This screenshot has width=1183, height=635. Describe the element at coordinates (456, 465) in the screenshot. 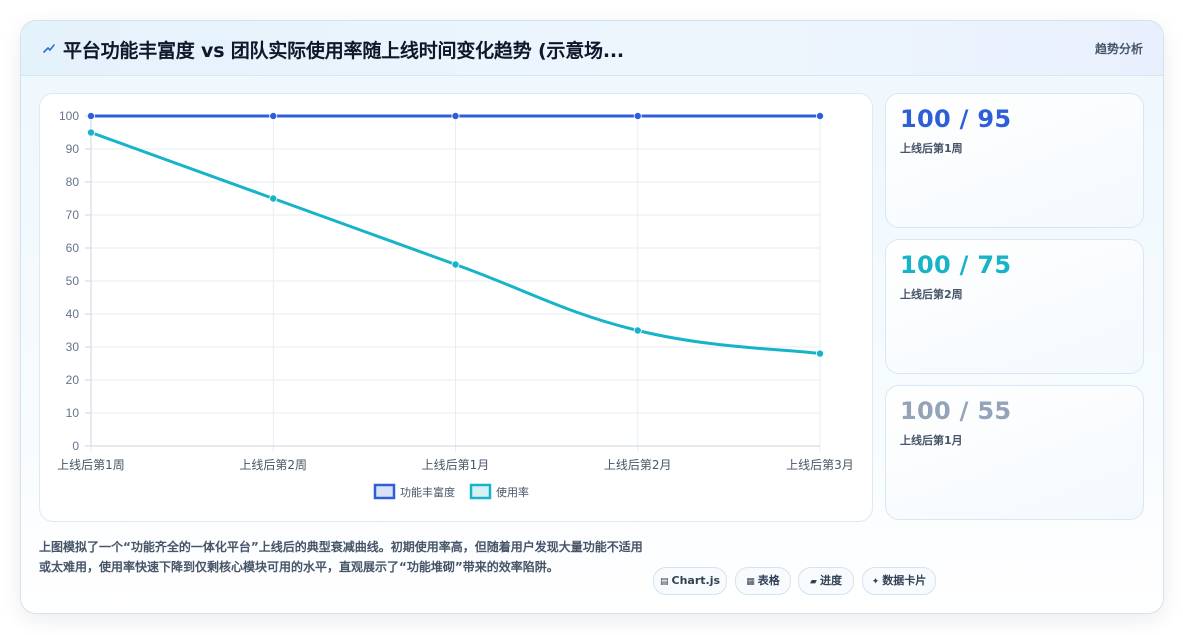

I see `x-tick-label: 上线后第1月` at that location.